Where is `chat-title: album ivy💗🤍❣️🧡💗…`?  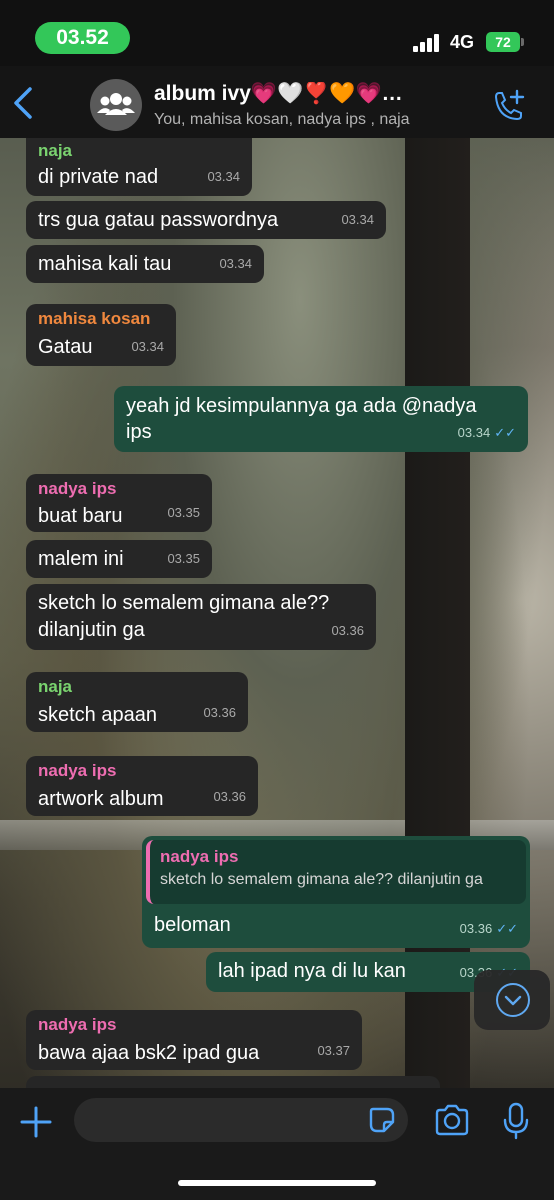 chat-title: album ivy💗🤍❣️🧡💗… is located at coordinates (304, 94).